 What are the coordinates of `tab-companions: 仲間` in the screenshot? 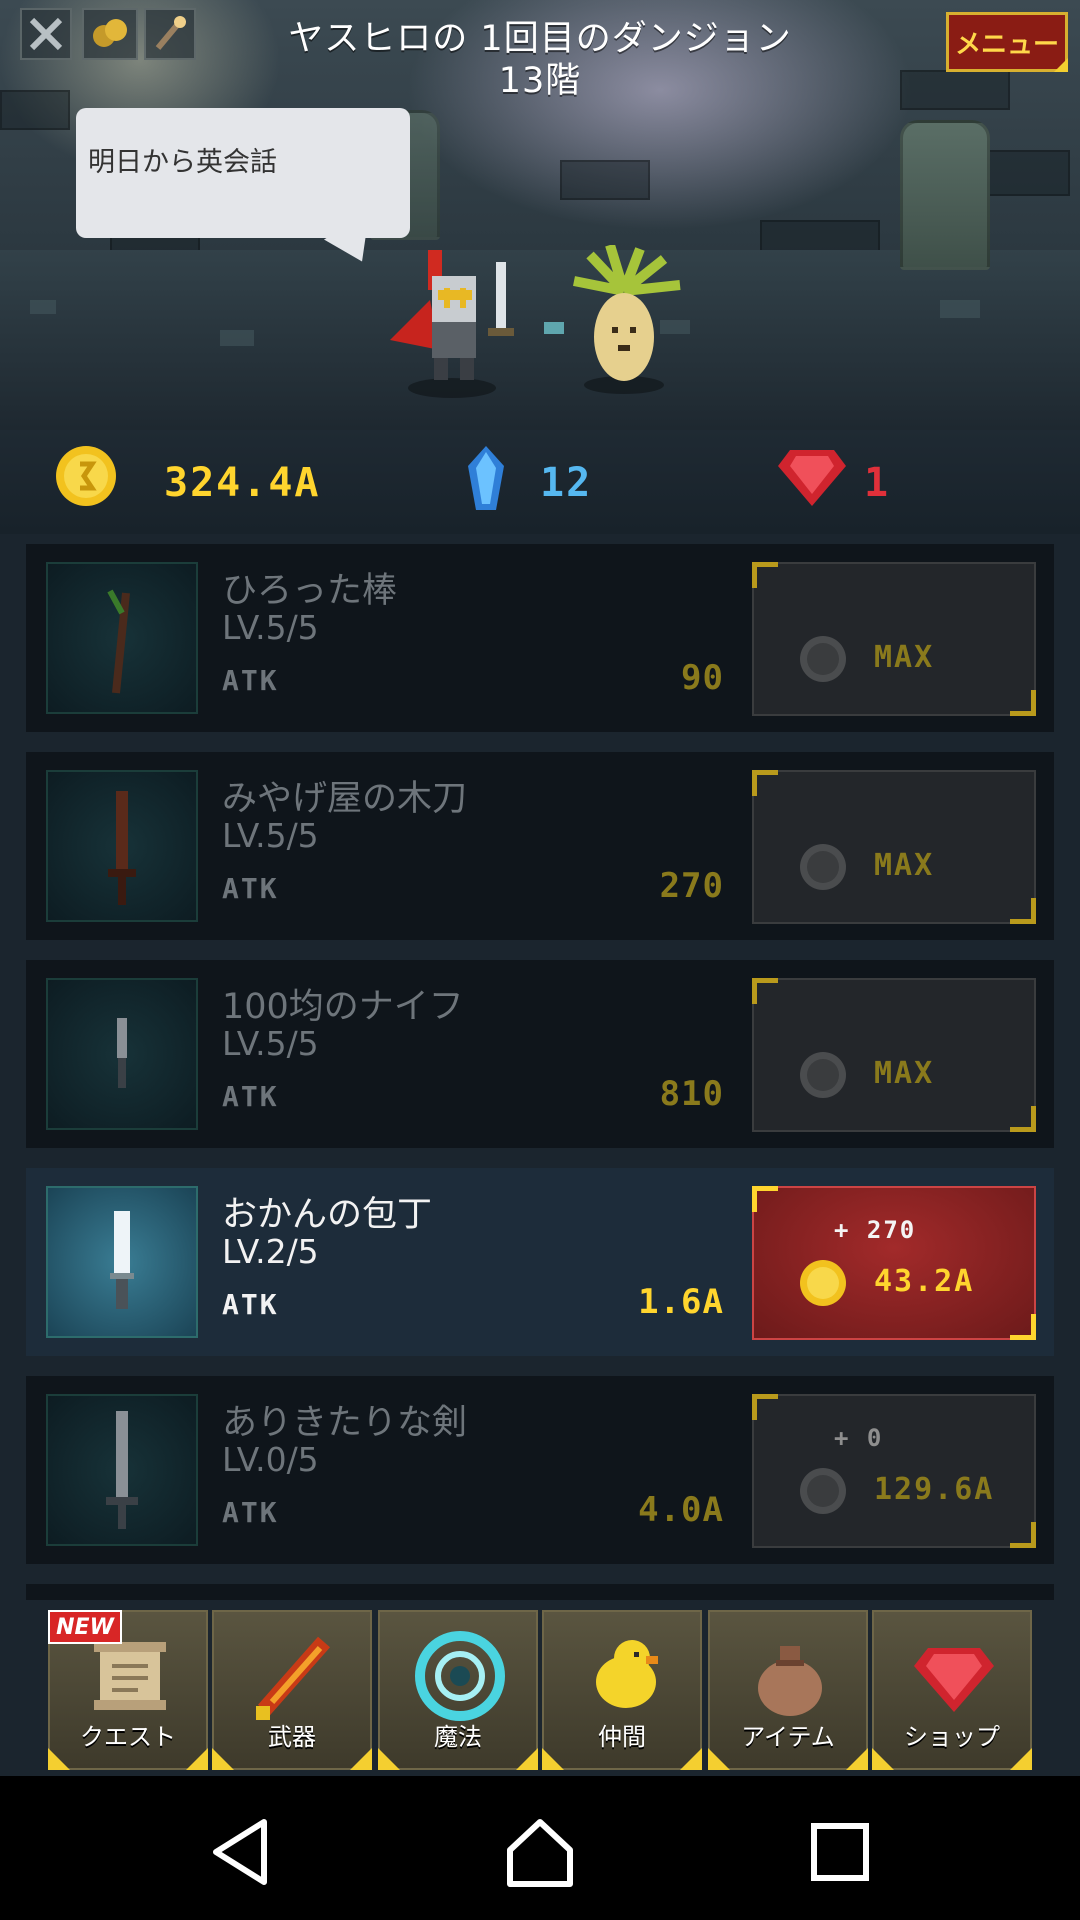 It's located at (622, 1690).